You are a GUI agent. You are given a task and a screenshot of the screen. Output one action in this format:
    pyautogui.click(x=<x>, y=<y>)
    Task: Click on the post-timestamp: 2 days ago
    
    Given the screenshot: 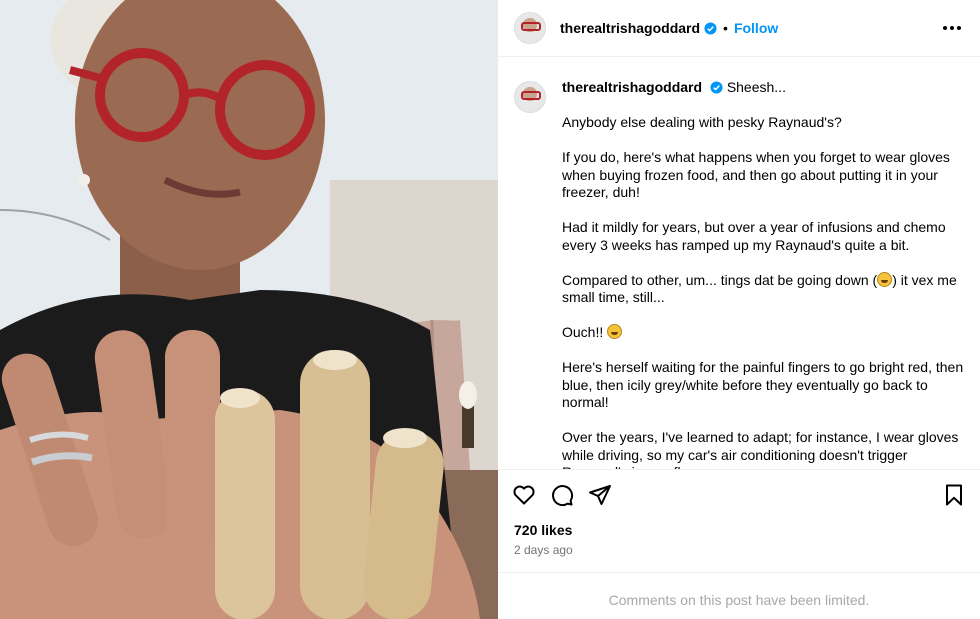 What is the action you would take?
    pyautogui.click(x=543, y=550)
    